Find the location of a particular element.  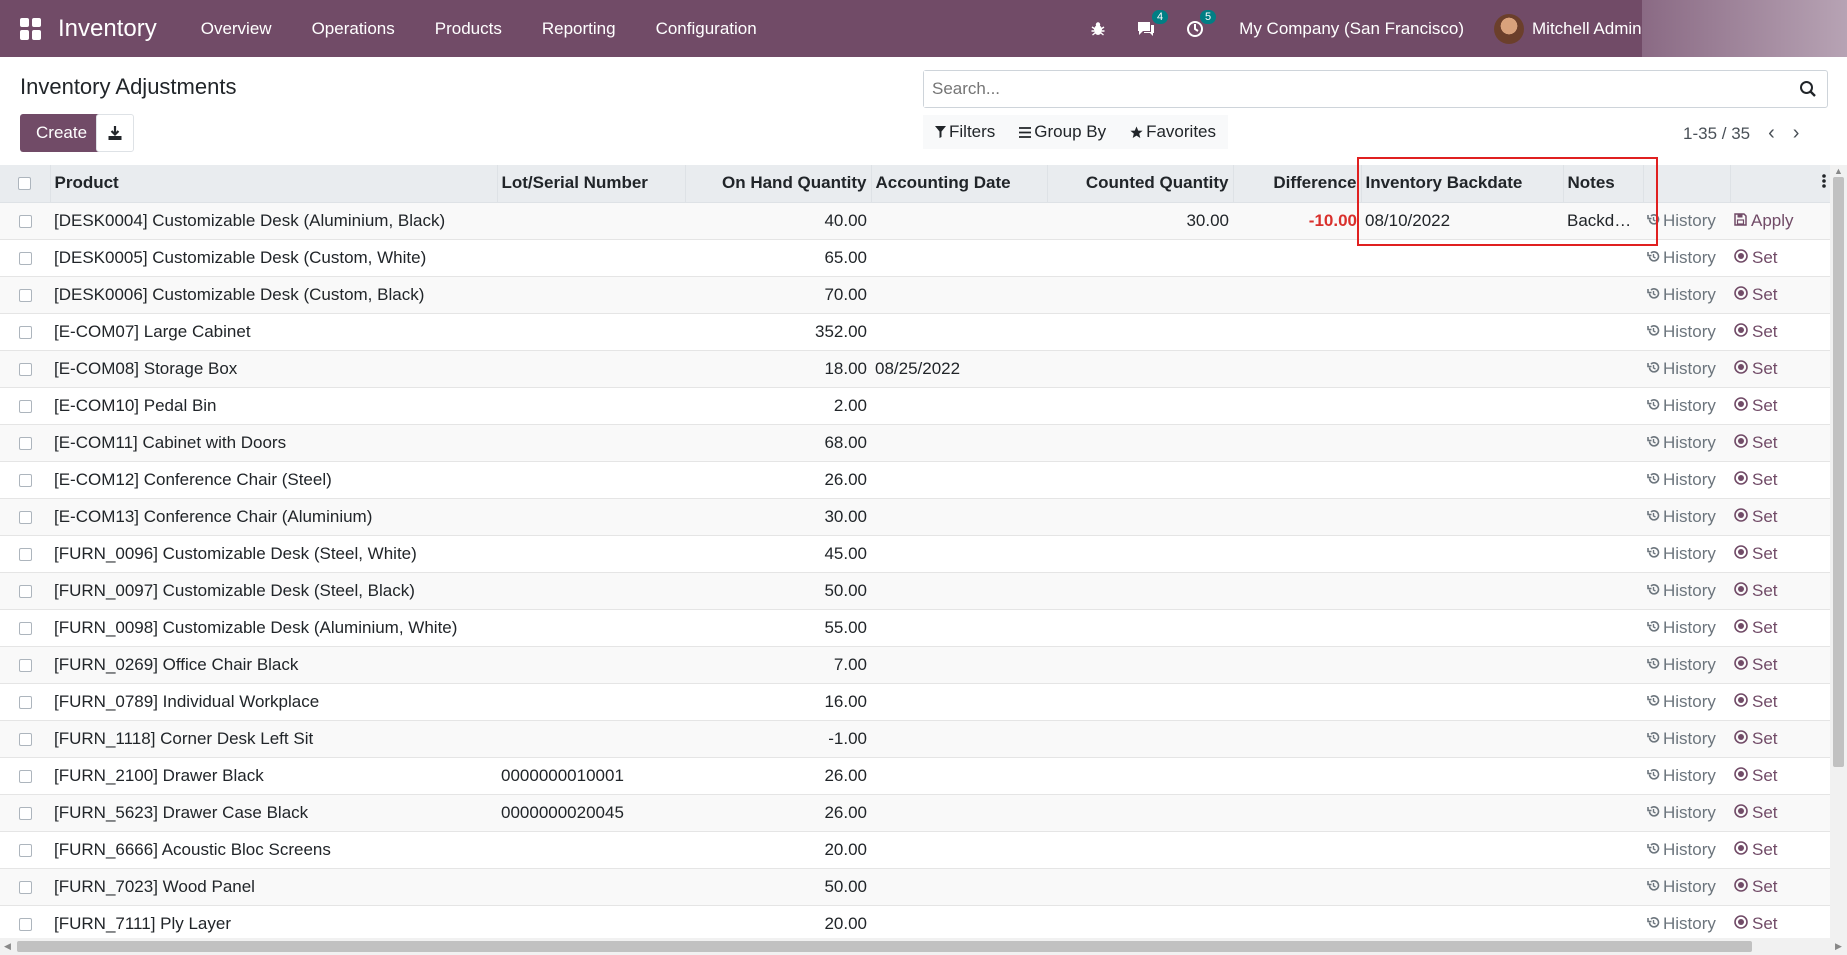

cell-product: [FURN_0789] Individual Workplace is located at coordinates (273, 702).